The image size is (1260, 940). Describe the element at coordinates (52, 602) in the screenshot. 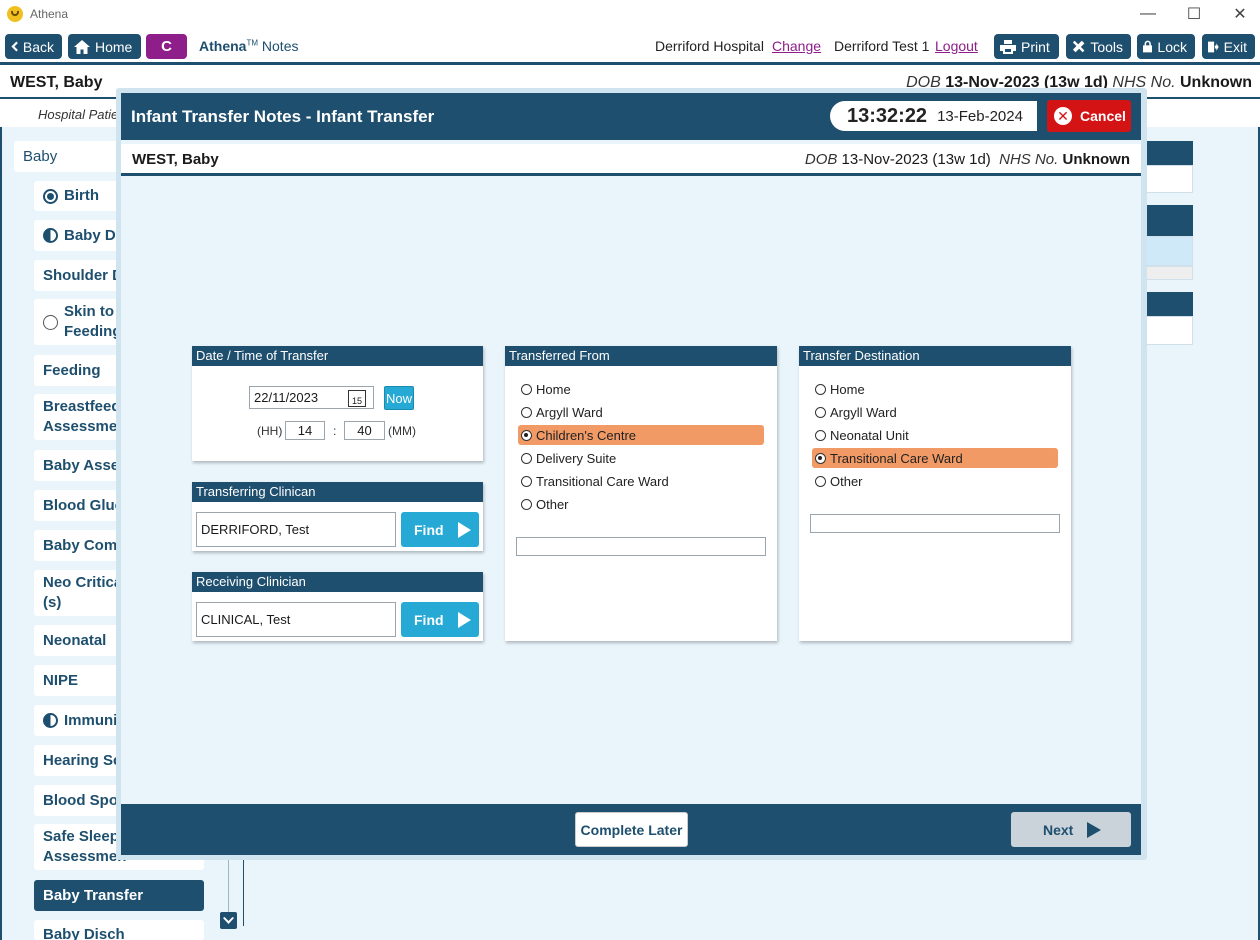

I see `sidebar-item-label: (s)` at that location.